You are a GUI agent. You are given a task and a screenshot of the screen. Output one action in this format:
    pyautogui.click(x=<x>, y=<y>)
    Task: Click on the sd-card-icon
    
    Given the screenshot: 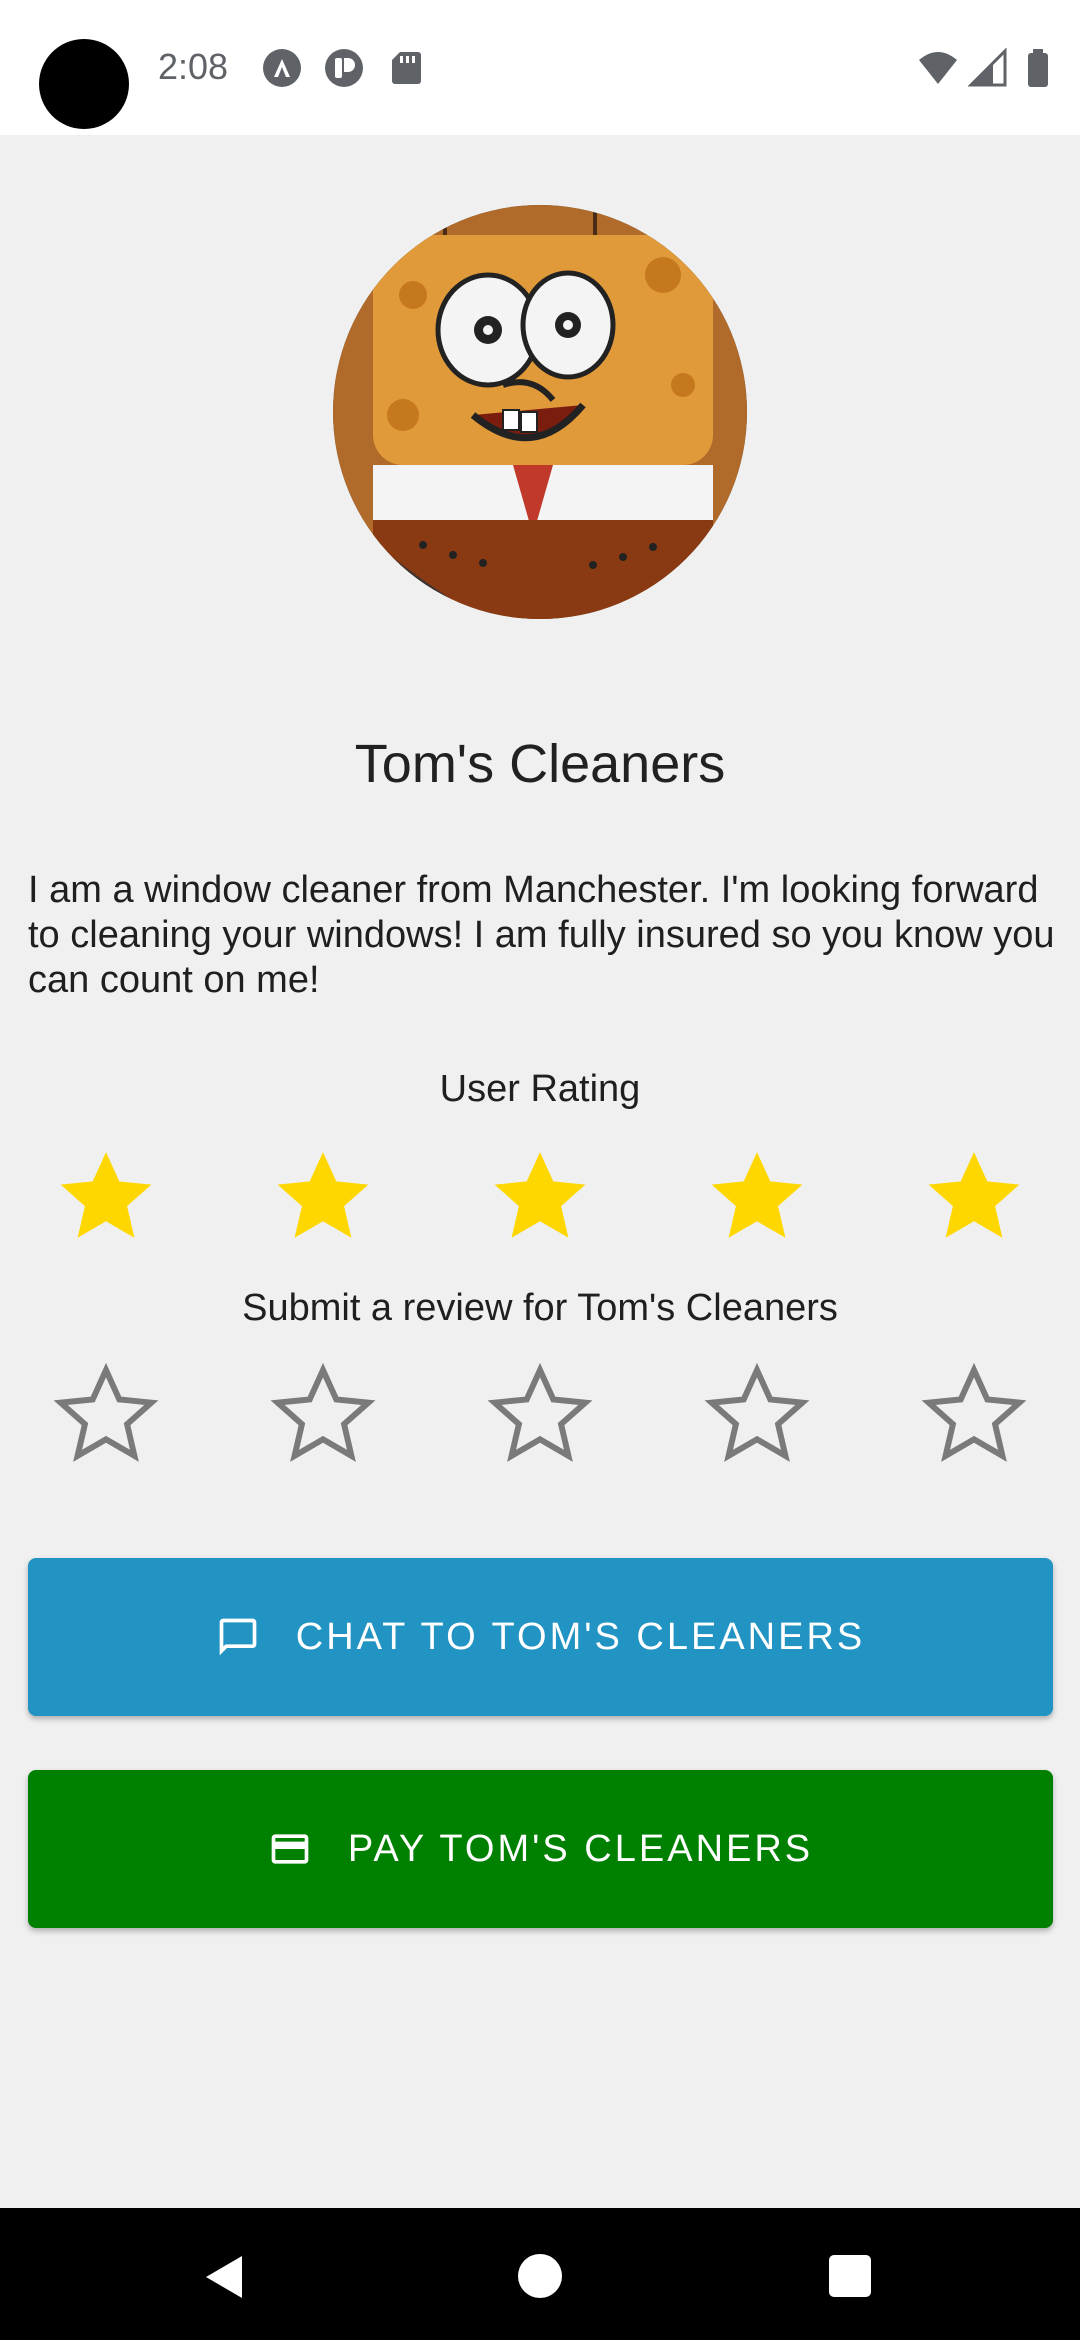 What is the action you would take?
    pyautogui.click(x=406, y=68)
    